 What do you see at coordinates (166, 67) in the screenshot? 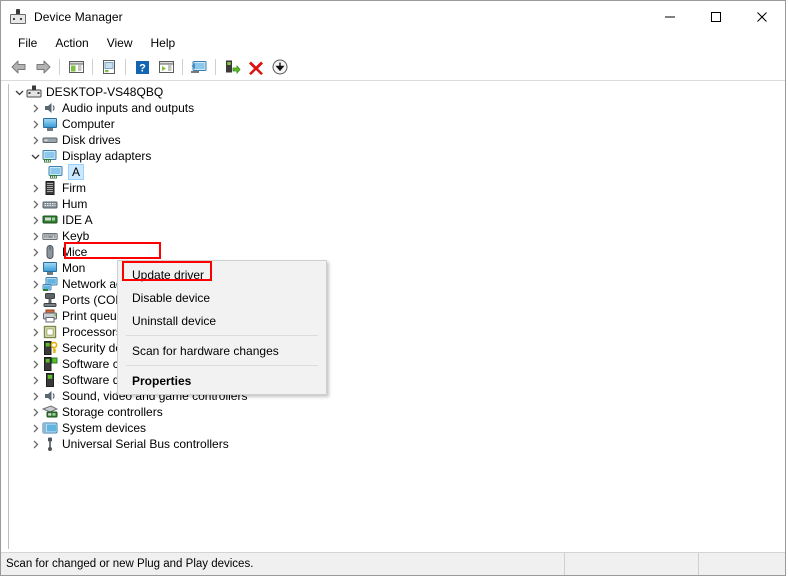
I see `update-driver-icon` at bounding box center [166, 67].